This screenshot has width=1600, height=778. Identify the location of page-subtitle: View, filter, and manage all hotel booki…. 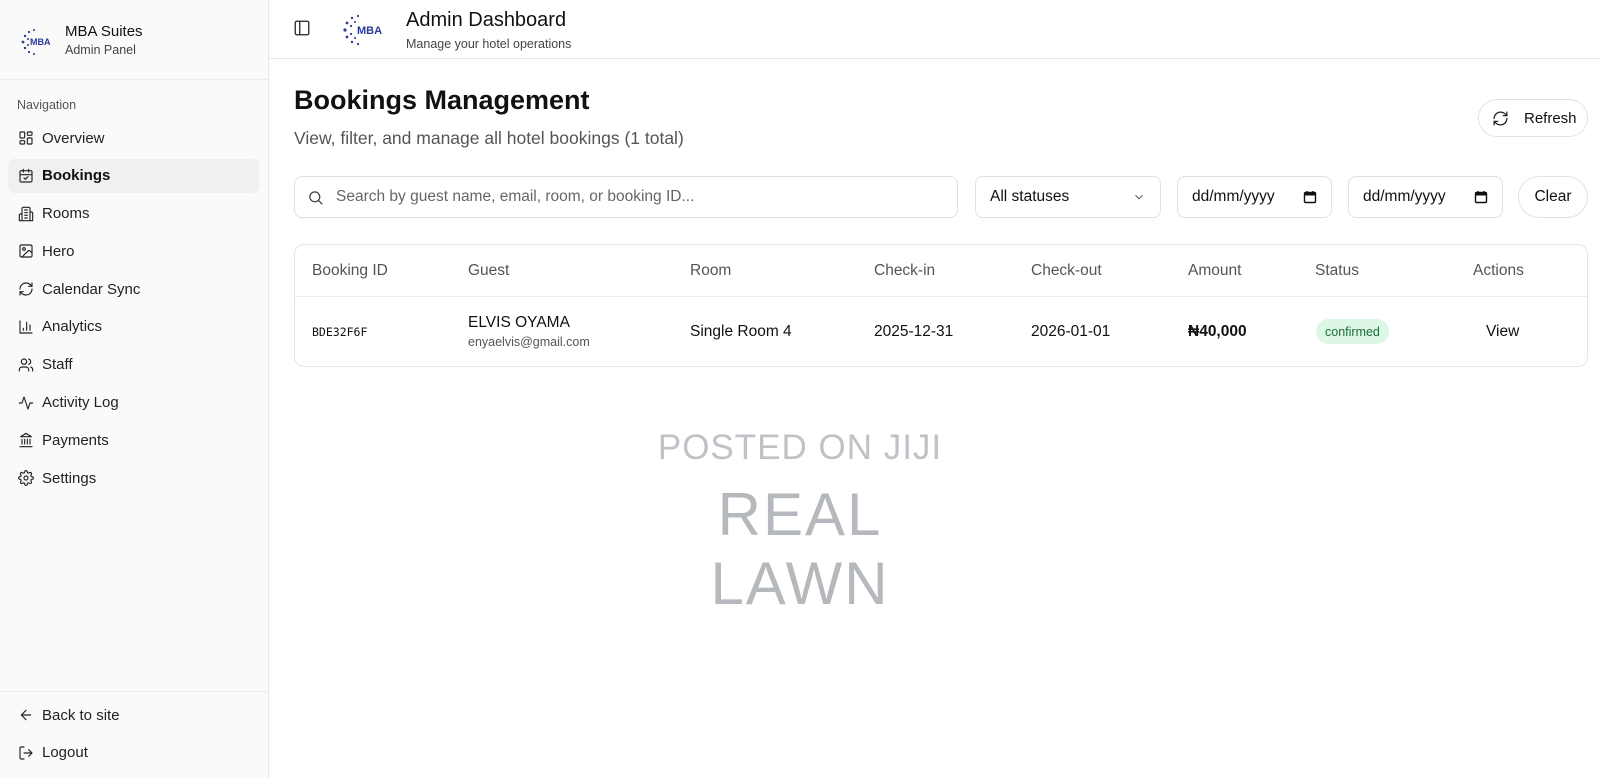
(489, 138).